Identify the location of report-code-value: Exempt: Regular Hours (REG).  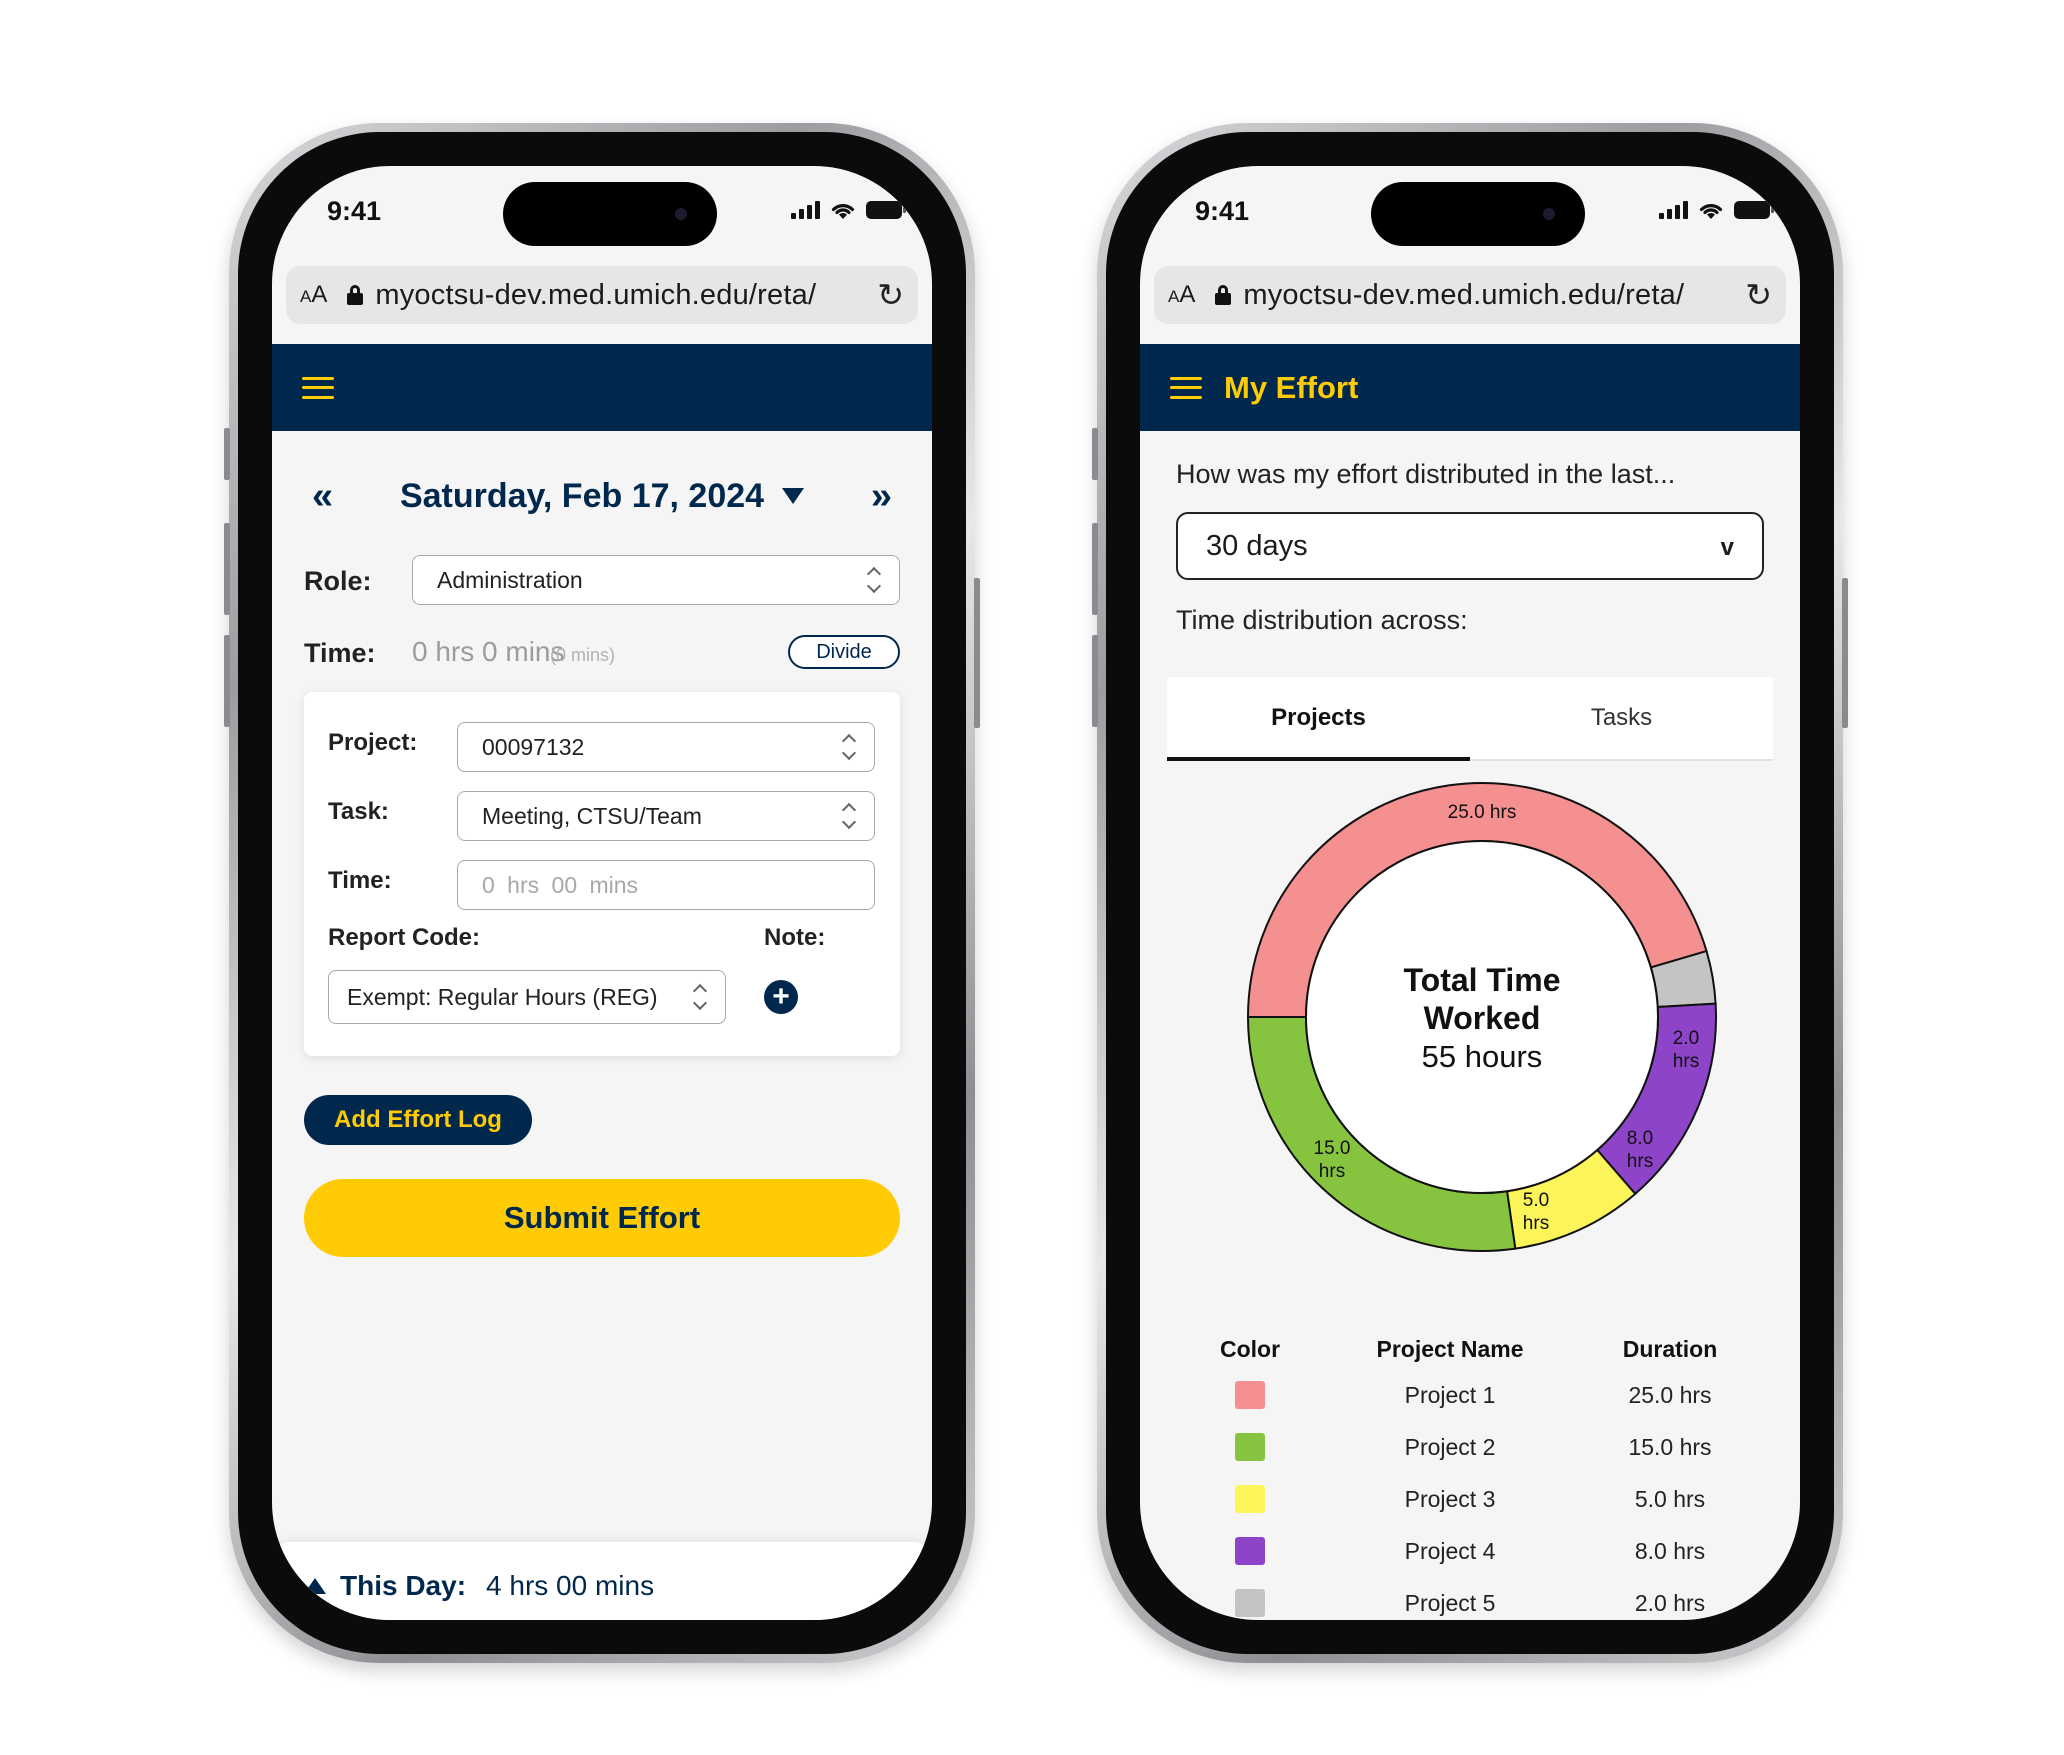
(502, 996).